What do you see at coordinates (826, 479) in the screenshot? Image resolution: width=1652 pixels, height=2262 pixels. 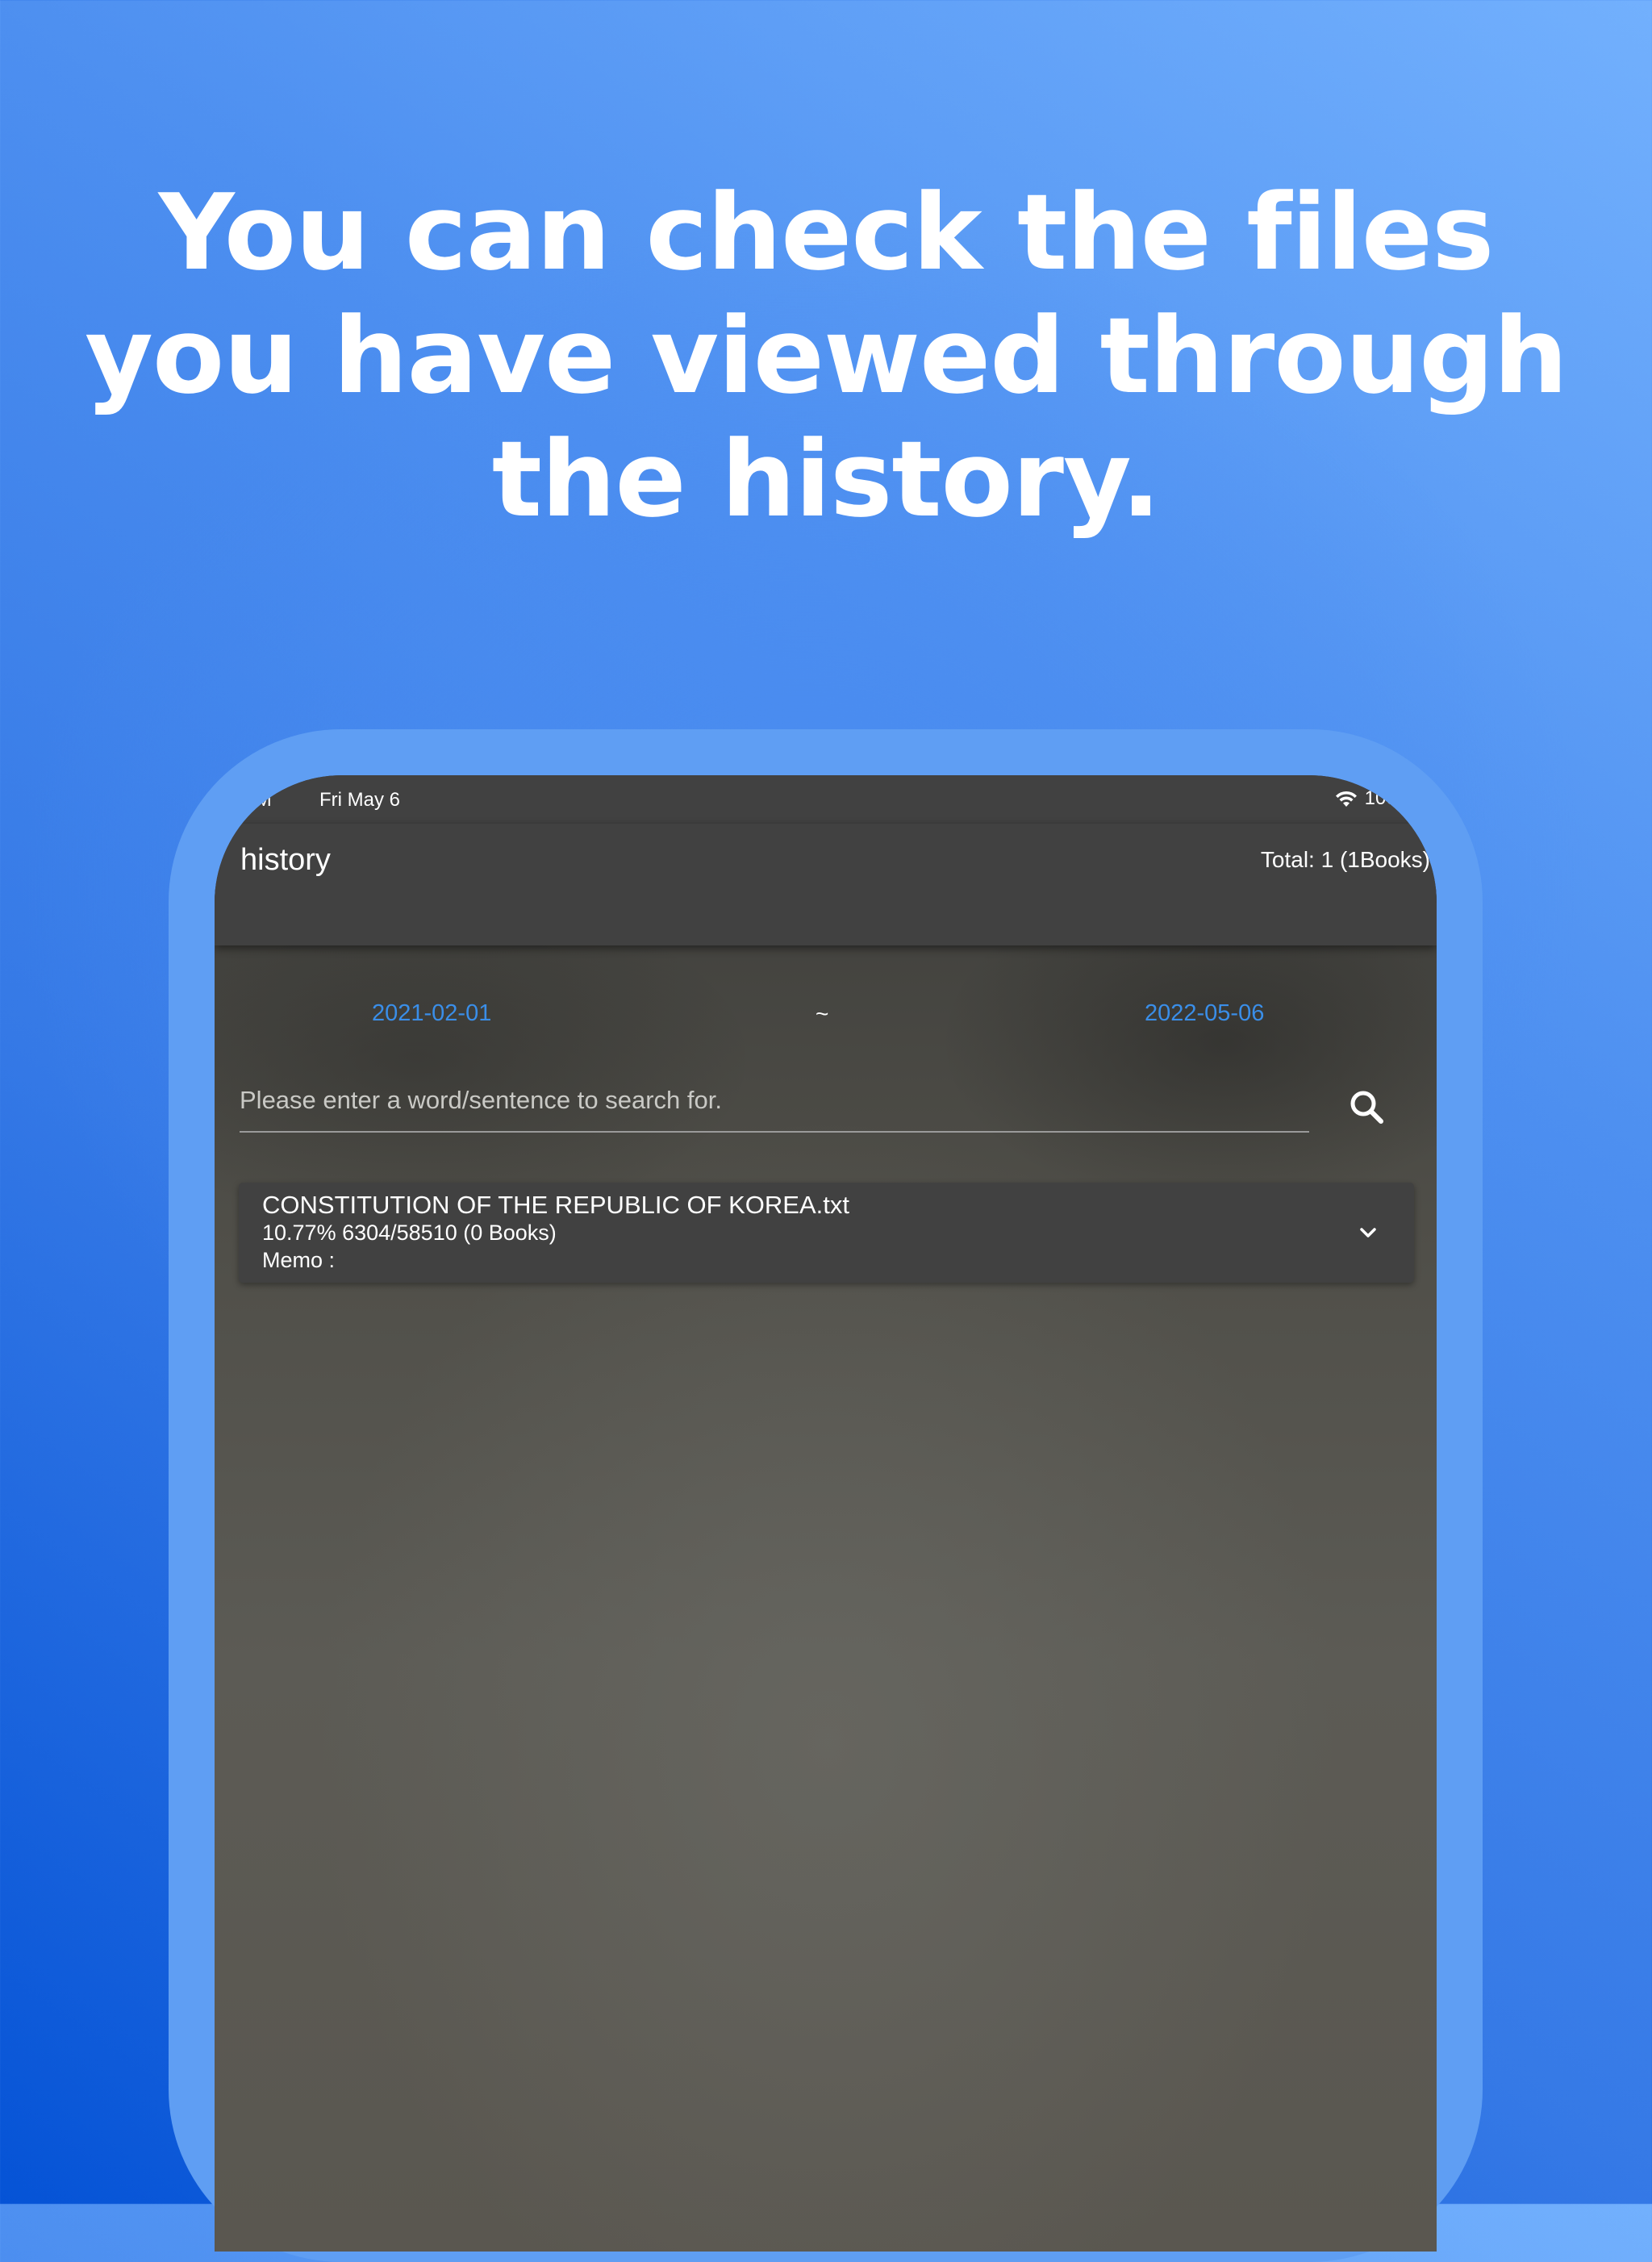 I see `headline-line-3: the history.` at bounding box center [826, 479].